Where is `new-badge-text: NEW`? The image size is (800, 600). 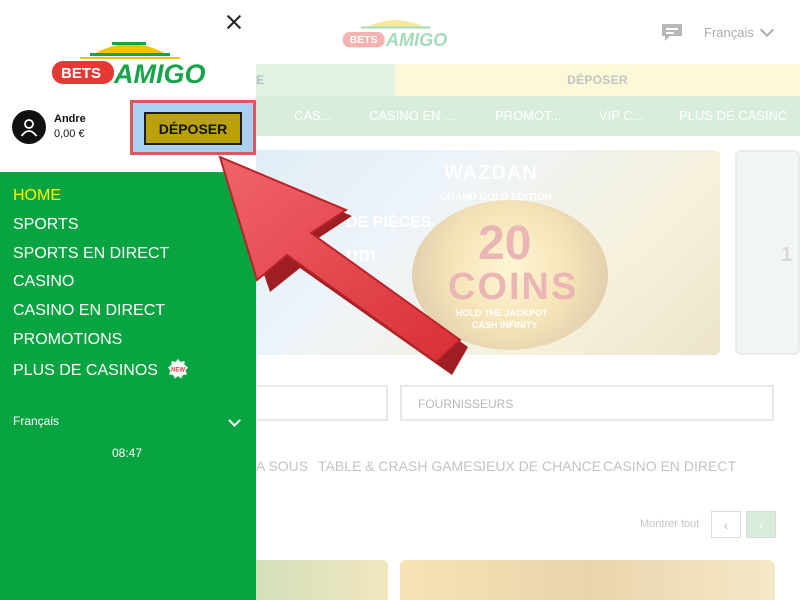 new-badge-text: NEW is located at coordinates (178, 370).